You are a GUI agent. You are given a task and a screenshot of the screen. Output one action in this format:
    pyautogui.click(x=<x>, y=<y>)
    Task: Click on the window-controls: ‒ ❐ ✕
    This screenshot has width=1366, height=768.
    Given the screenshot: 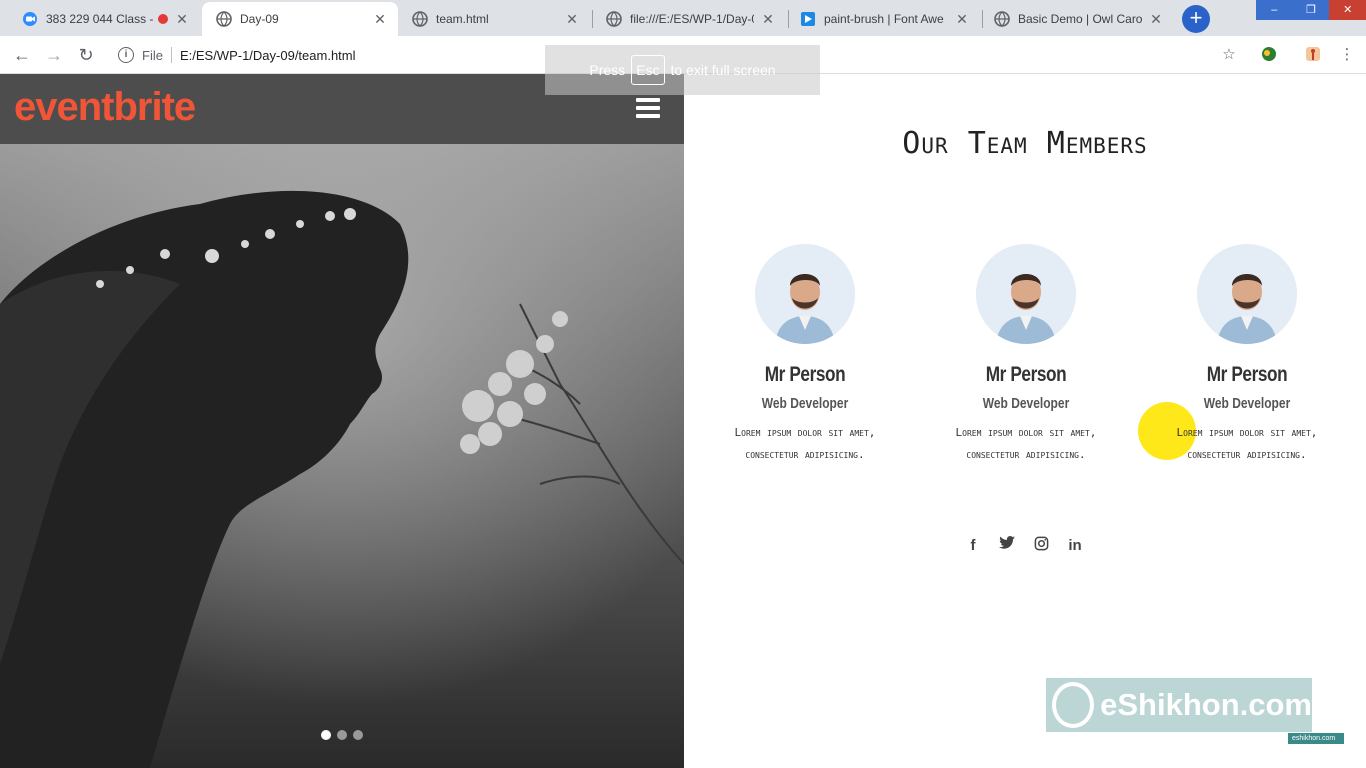 What is the action you would take?
    pyautogui.click(x=1311, y=10)
    